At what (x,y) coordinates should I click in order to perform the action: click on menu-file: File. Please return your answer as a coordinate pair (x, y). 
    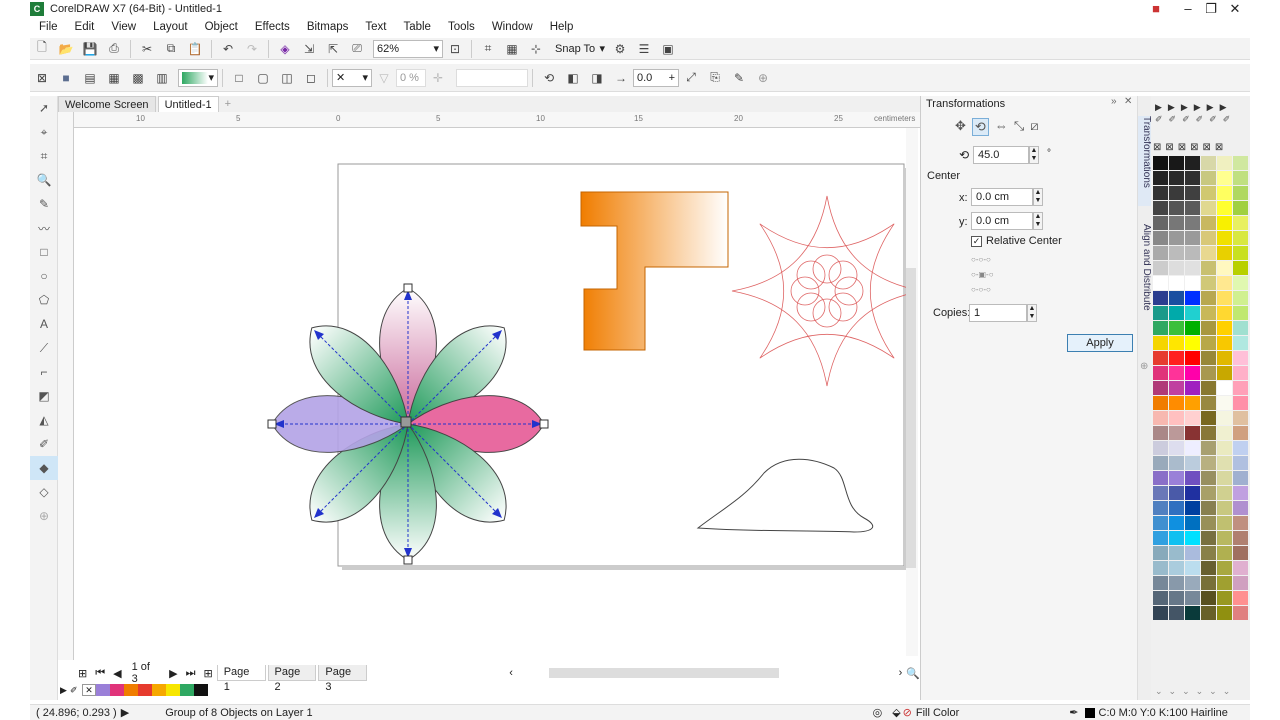
    Looking at the image, I should click on (48, 27).